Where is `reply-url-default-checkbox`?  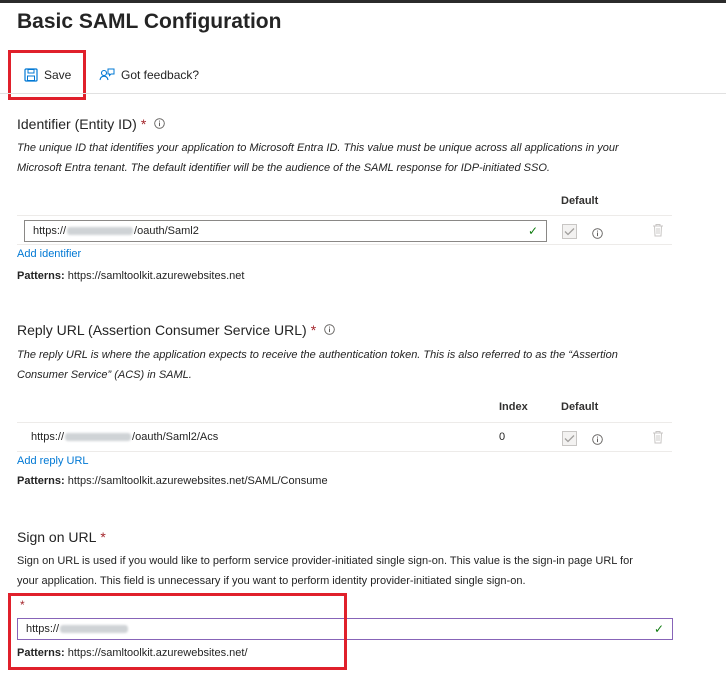
reply-url-default-checkbox is located at coordinates (569, 438).